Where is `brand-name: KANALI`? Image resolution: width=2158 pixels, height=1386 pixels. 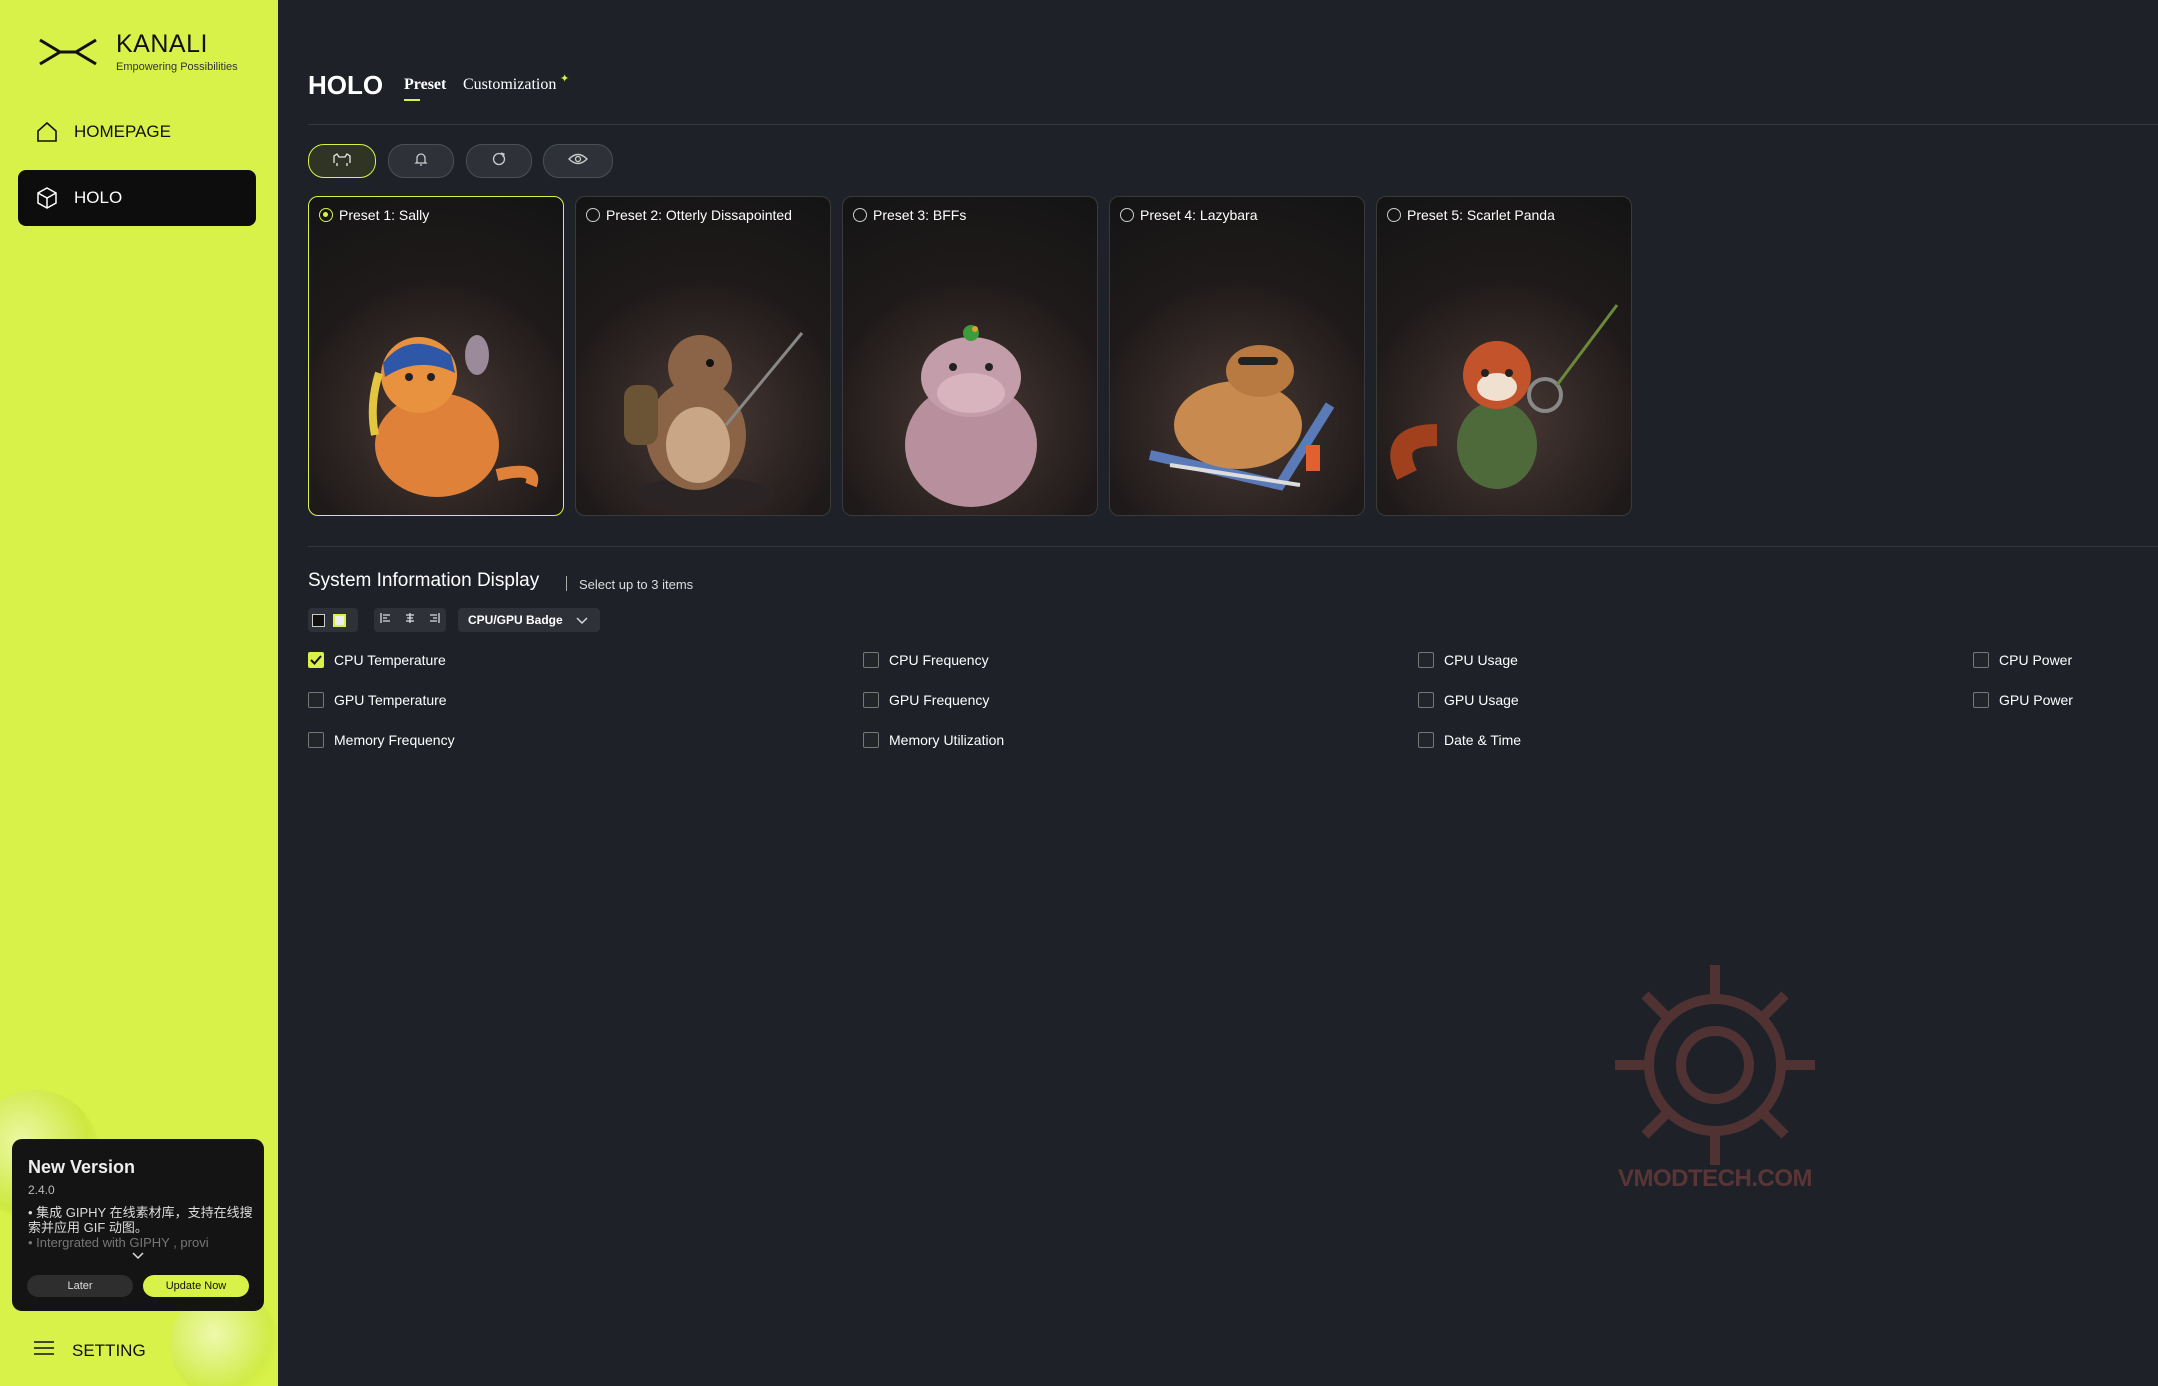 brand-name: KANALI is located at coordinates (162, 44).